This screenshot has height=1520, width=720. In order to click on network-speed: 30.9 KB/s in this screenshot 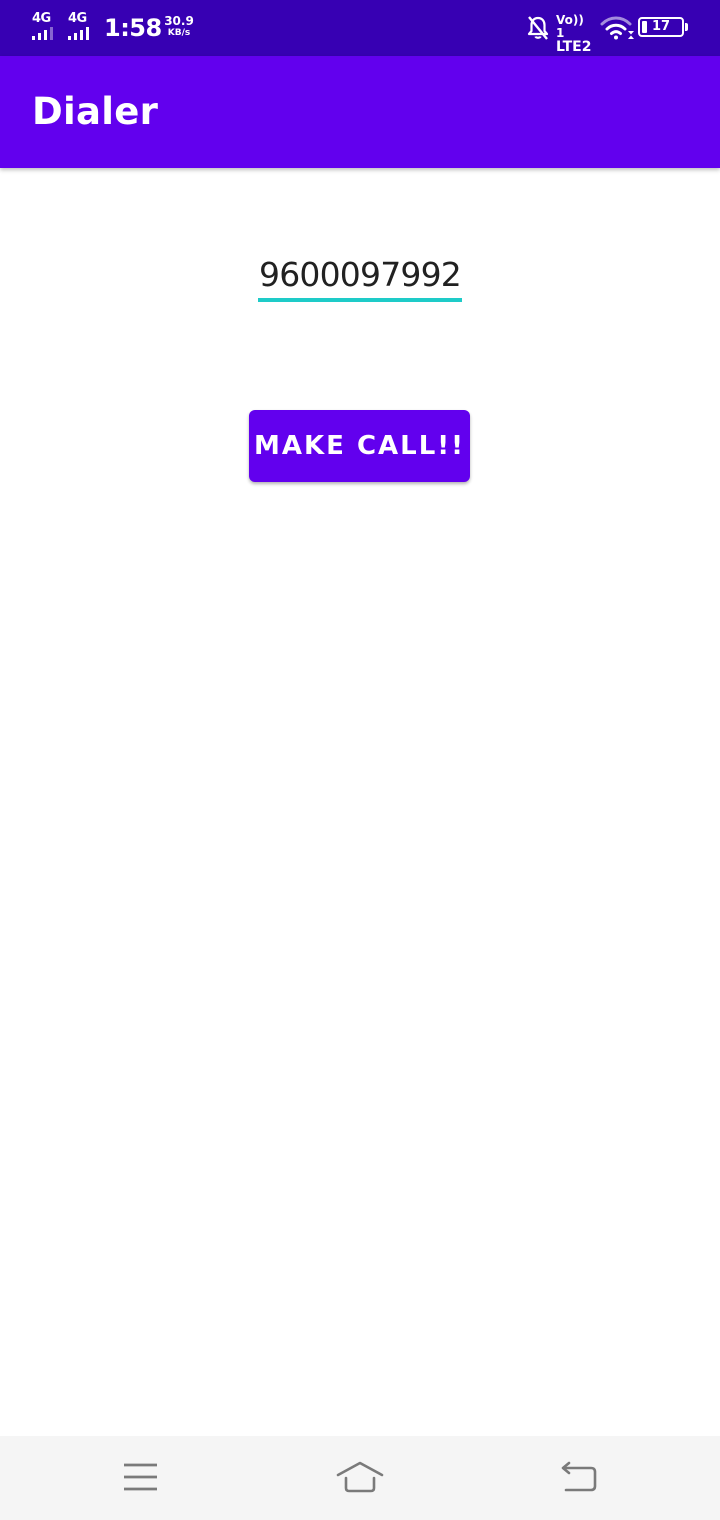, I will do `click(179, 26)`.